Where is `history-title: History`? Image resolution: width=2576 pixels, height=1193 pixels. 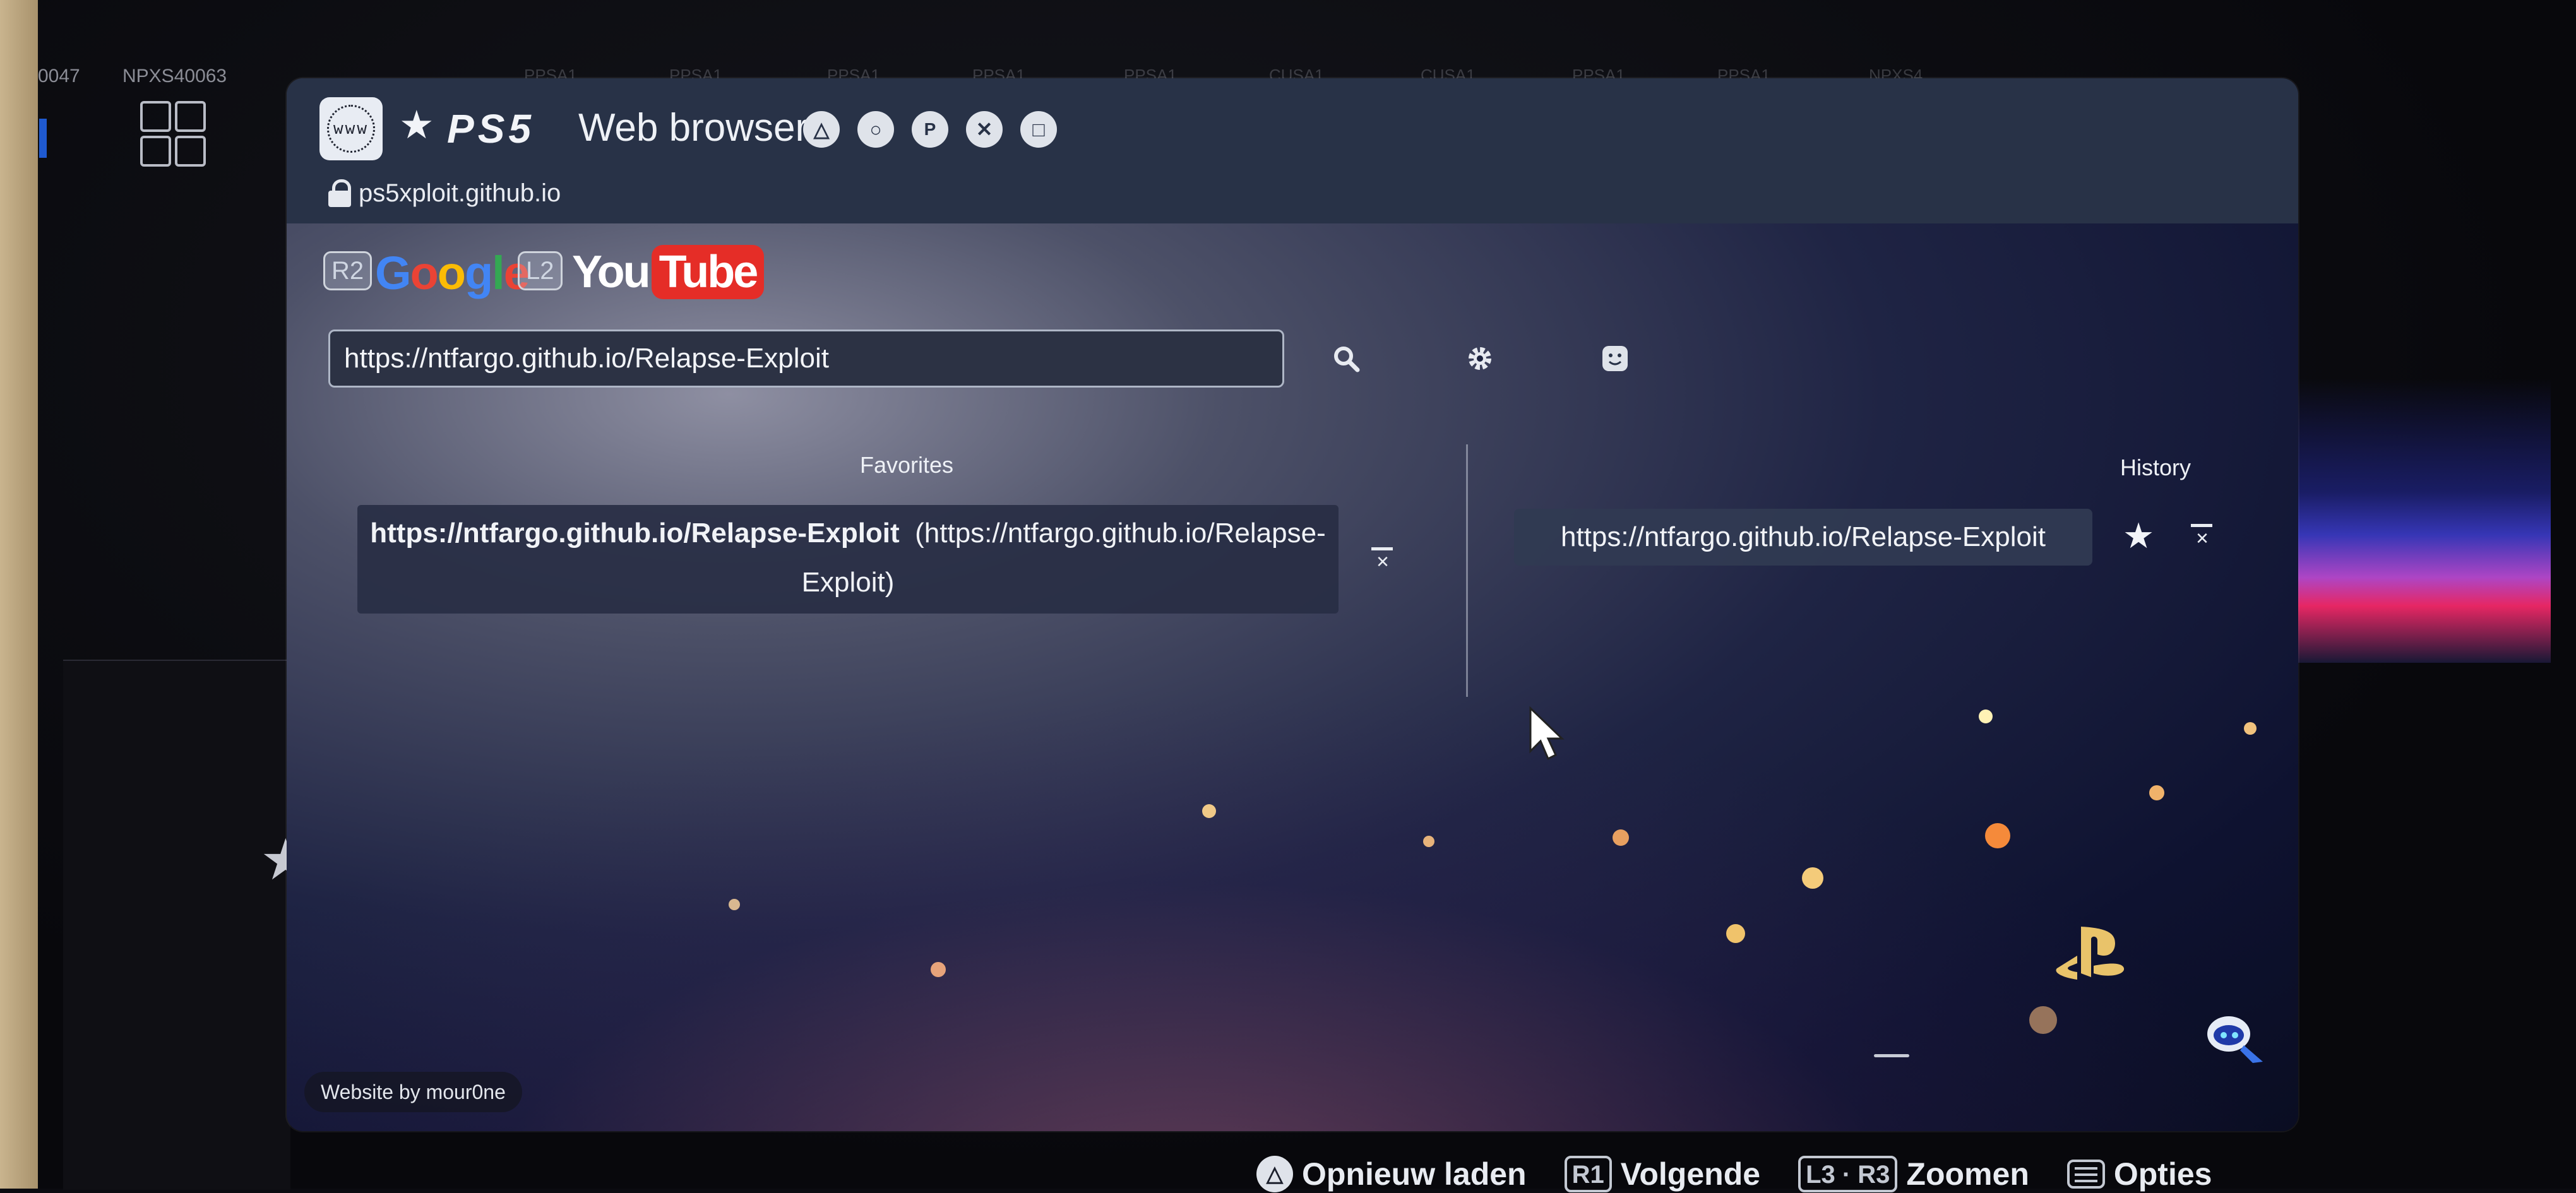
history-title: History is located at coordinates (2155, 467).